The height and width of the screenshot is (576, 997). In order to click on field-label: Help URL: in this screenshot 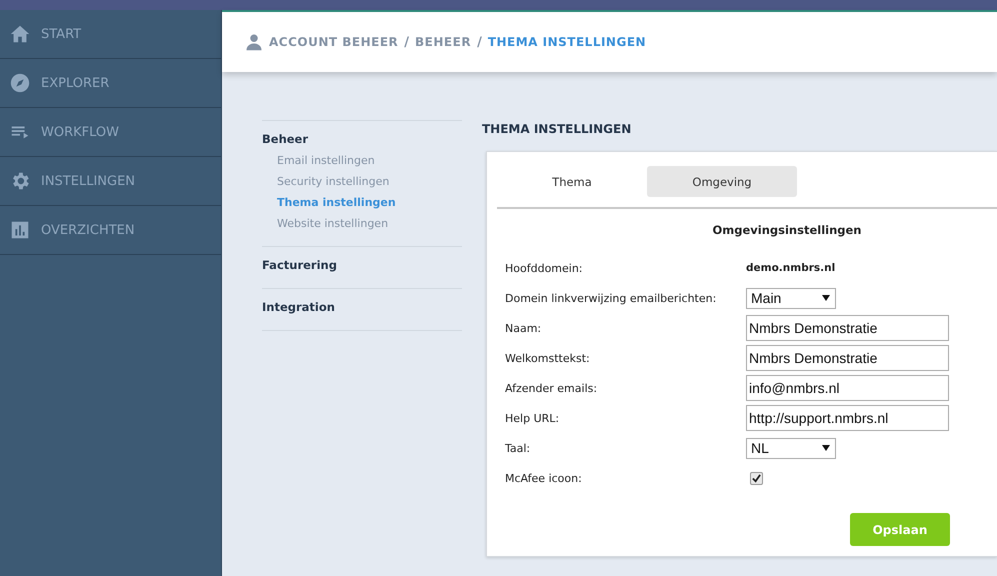, I will do `click(532, 418)`.